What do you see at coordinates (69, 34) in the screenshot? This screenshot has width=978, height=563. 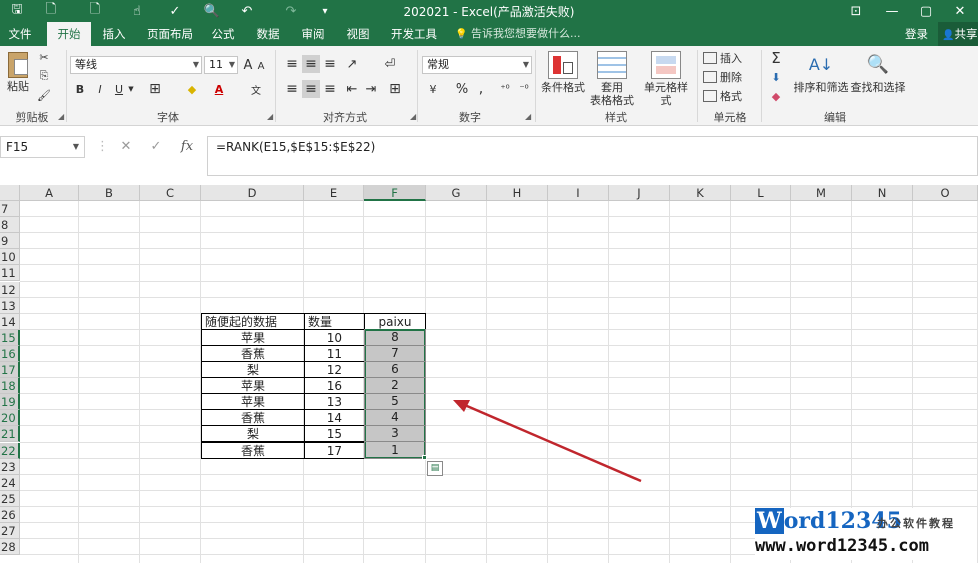 I see `tab-home: 开始` at bounding box center [69, 34].